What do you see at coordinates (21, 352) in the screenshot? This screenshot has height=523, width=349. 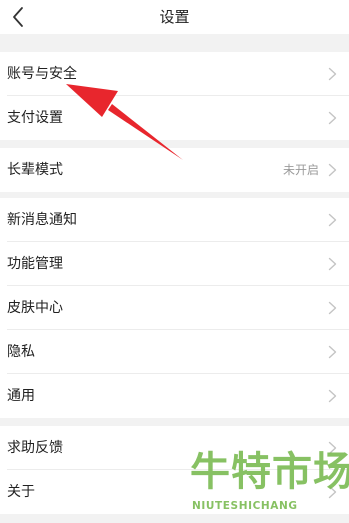 I see `row-label: 隐私` at bounding box center [21, 352].